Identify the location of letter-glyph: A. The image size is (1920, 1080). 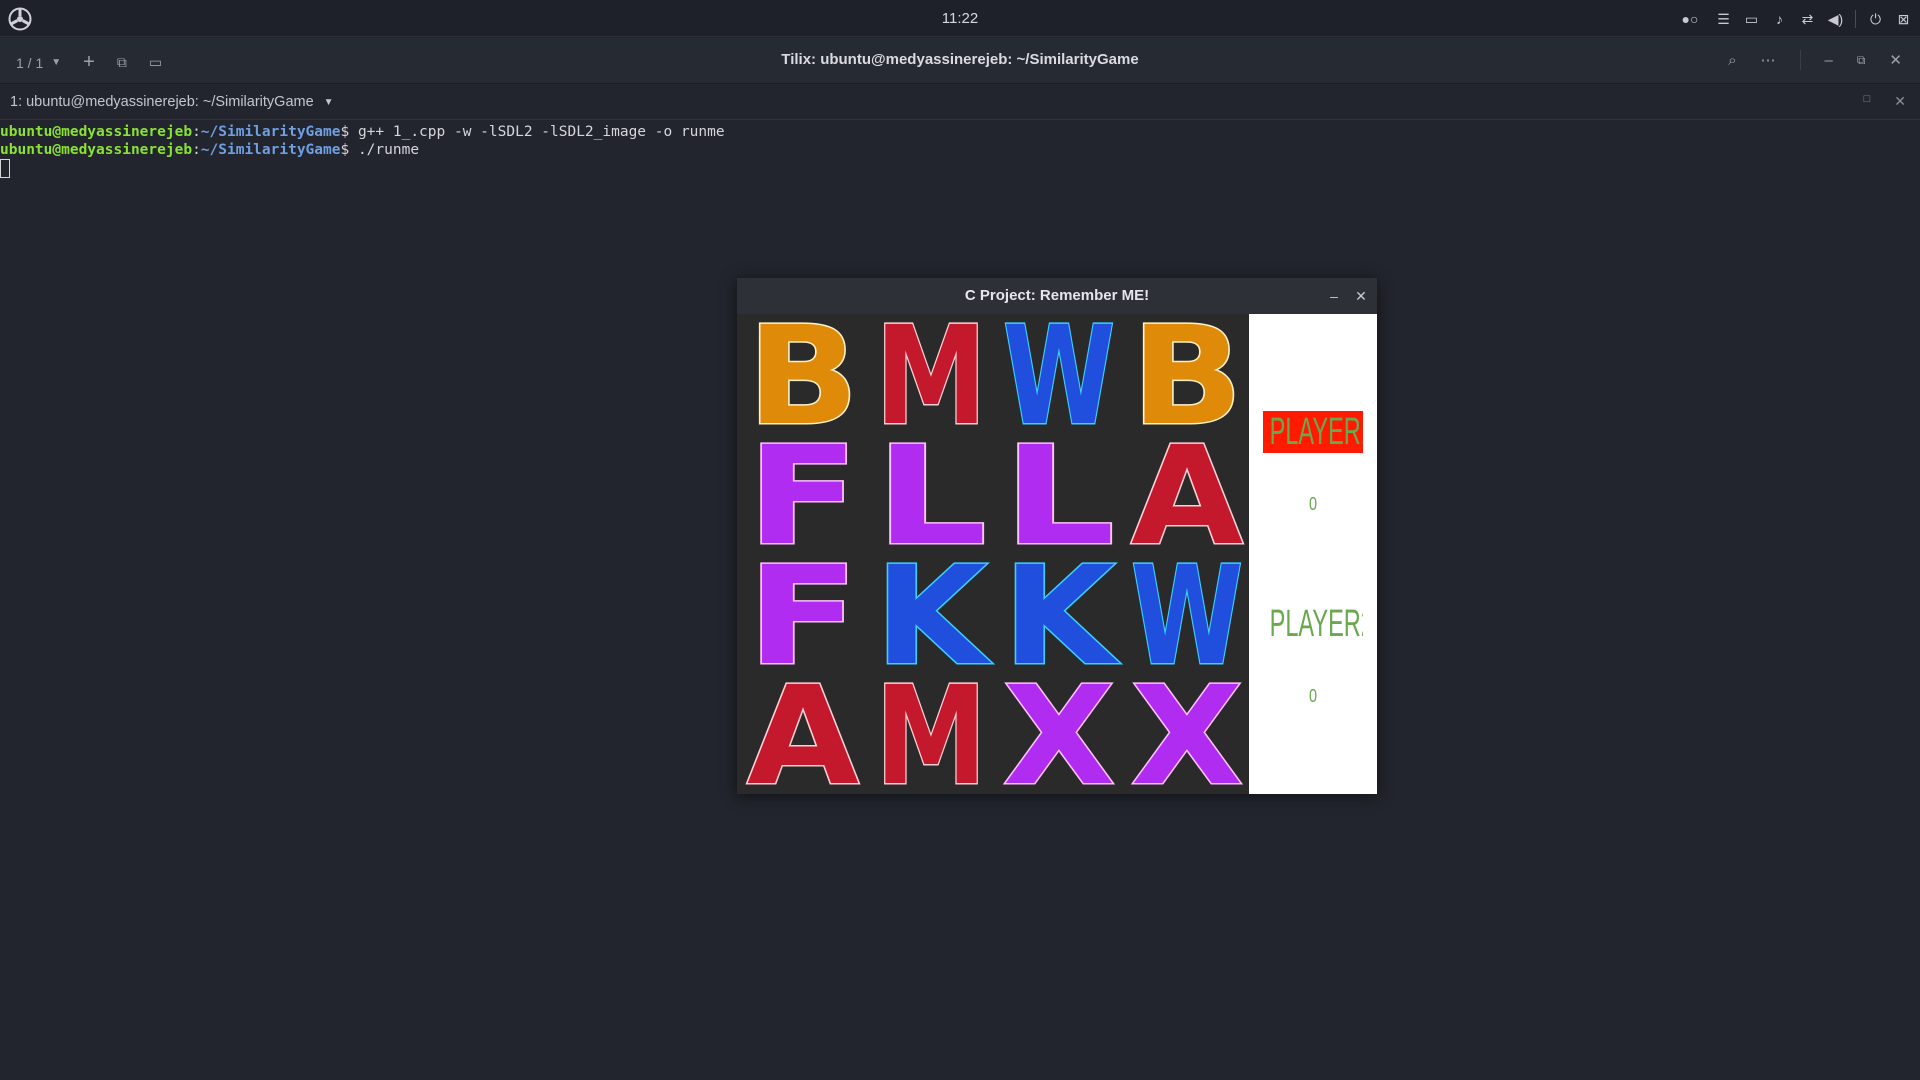
(803, 737).